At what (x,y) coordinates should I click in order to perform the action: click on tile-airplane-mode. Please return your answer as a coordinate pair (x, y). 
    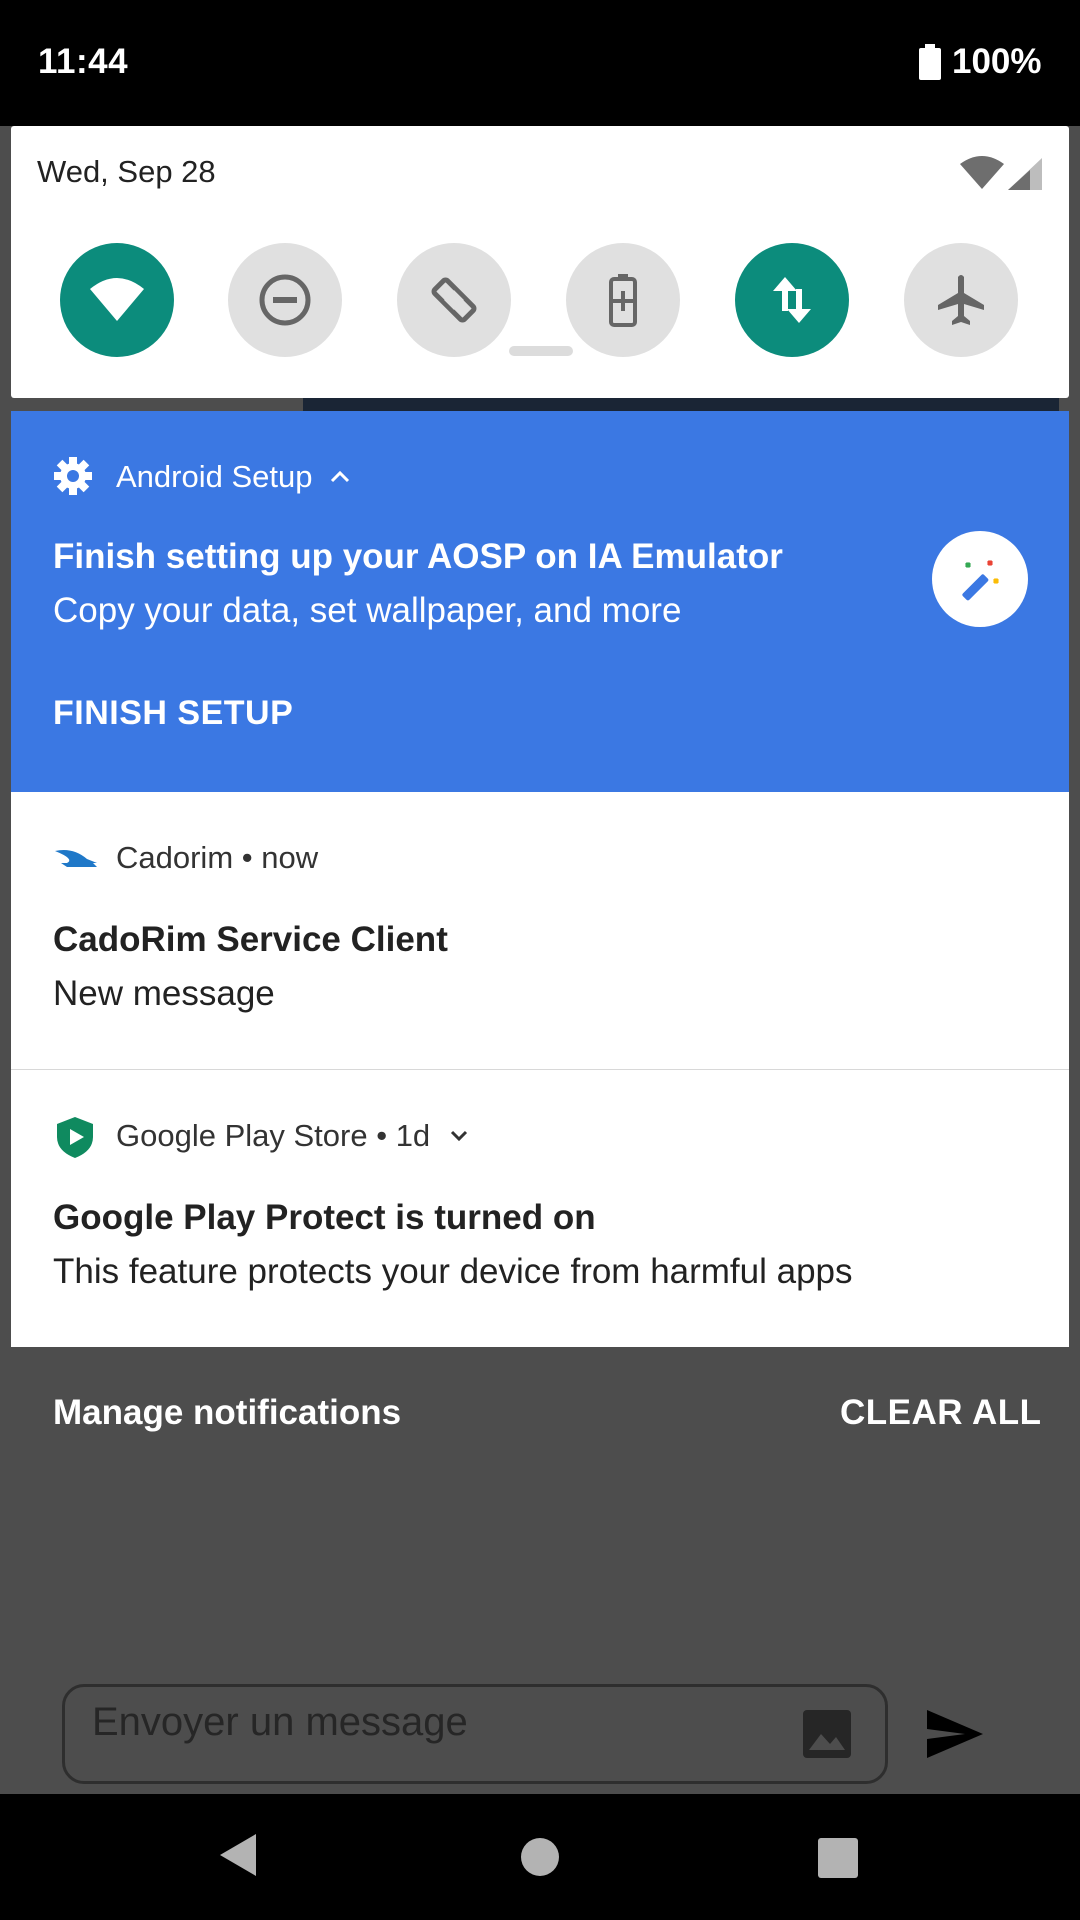
    Looking at the image, I should click on (961, 300).